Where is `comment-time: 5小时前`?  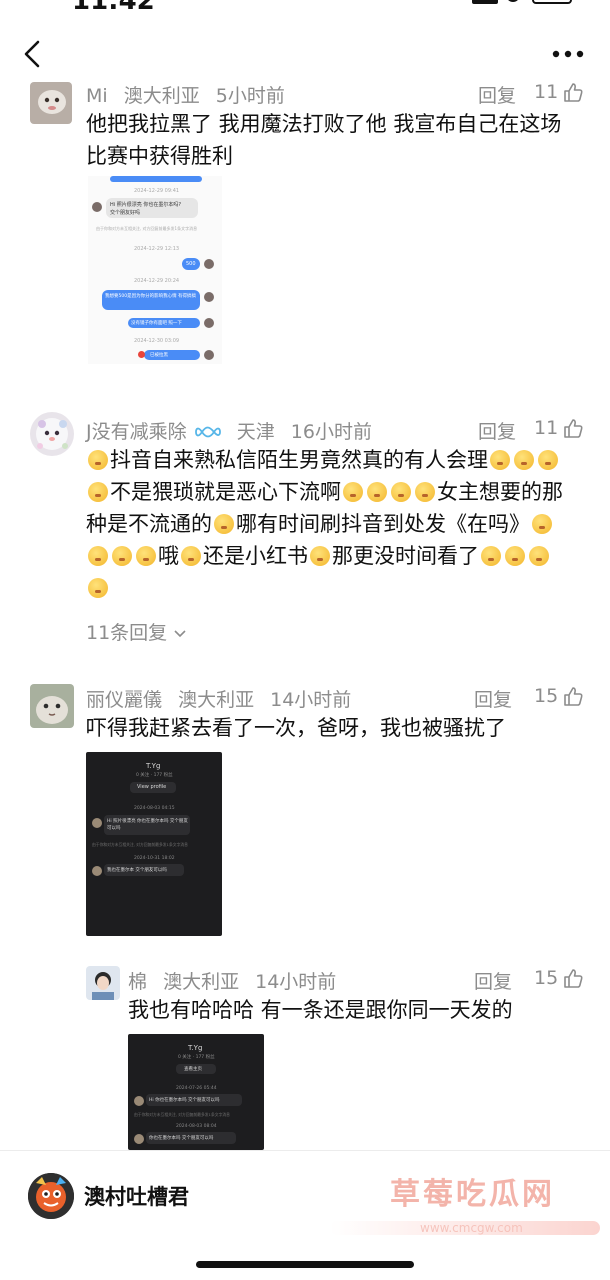
comment-time: 5小时前 is located at coordinates (250, 96).